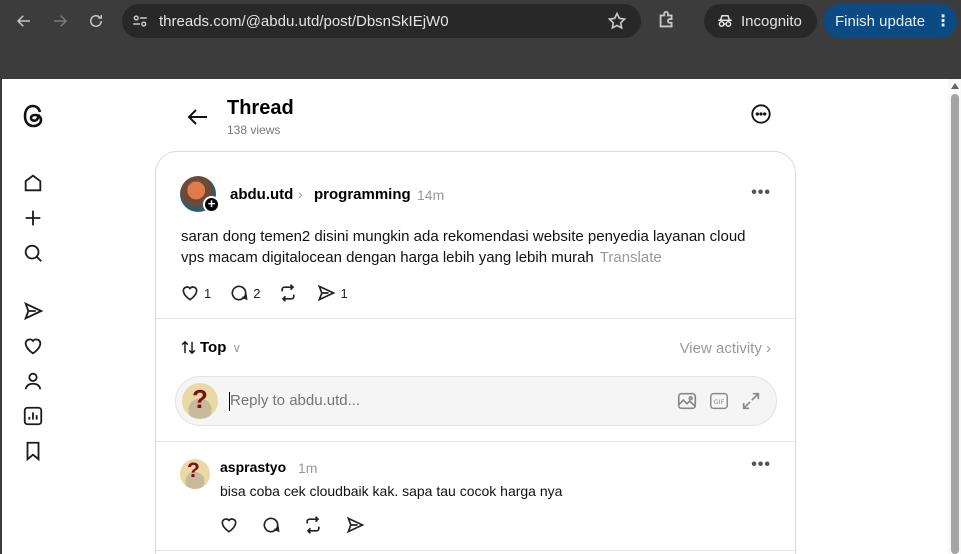 The image size is (961, 554). I want to click on comment-username: asprastyo, so click(253, 467).